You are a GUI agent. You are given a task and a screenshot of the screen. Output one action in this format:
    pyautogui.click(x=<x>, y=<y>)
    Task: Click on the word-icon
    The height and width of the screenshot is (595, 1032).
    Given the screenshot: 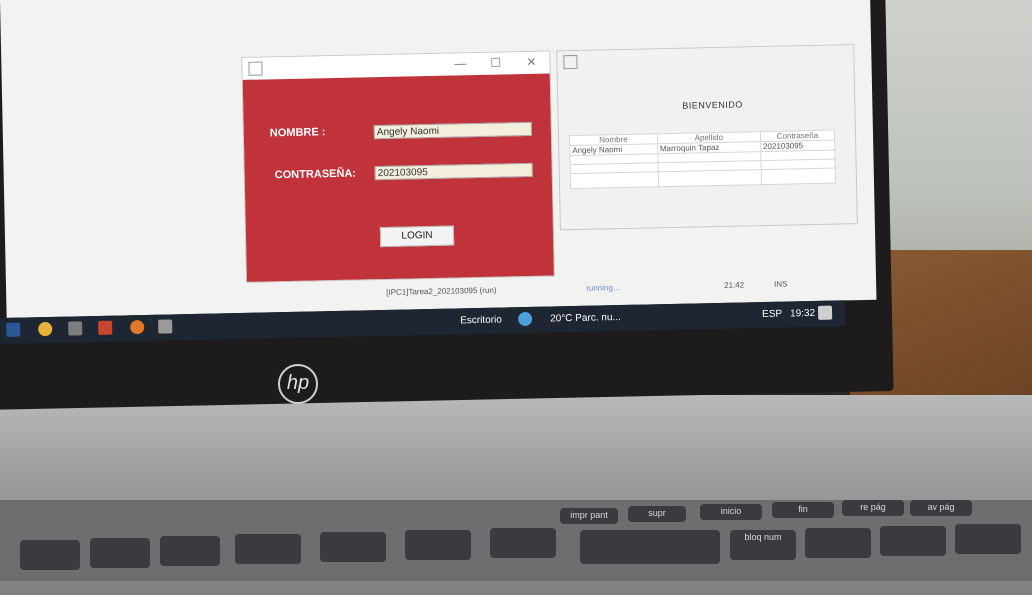 What is the action you would take?
    pyautogui.click(x=13, y=329)
    